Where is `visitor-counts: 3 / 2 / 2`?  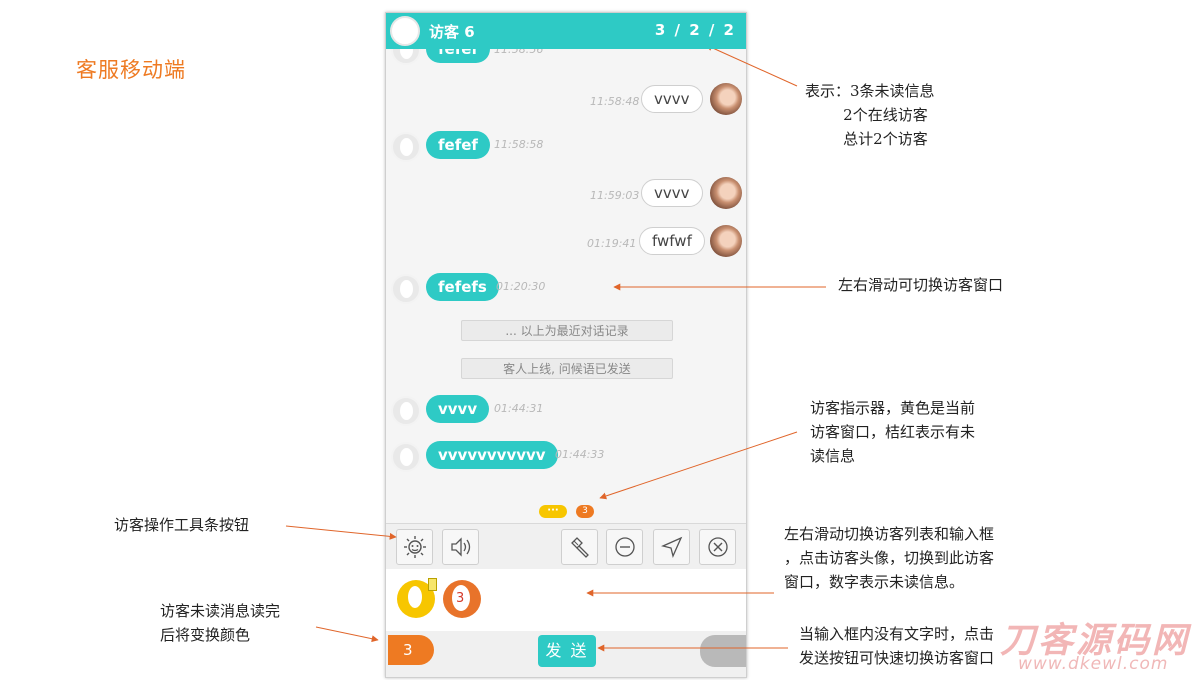 visitor-counts: 3 / 2 / 2 is located at coordinates (695, 30).